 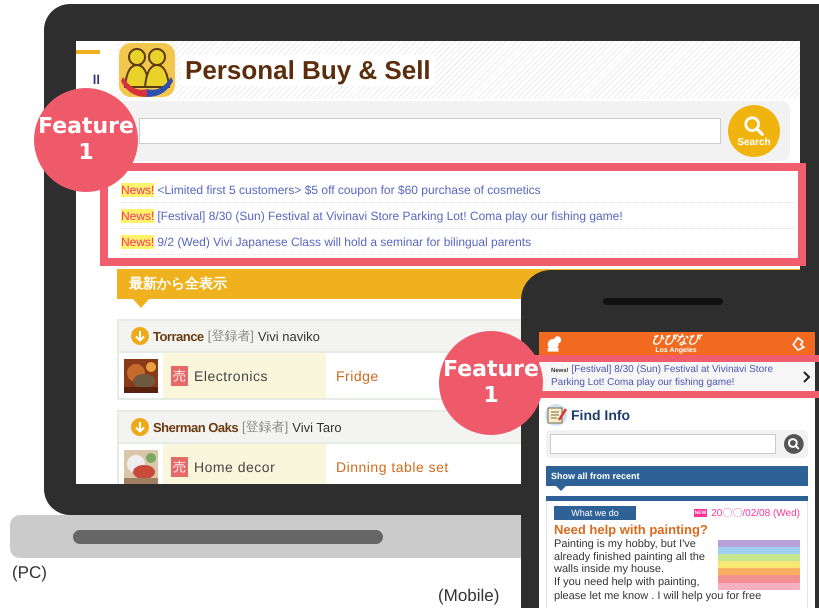 What do you see at coordinates (469, 596) in the screenshot?
I see `device-caption: (Mobile)` at bounding box center [469, 596].